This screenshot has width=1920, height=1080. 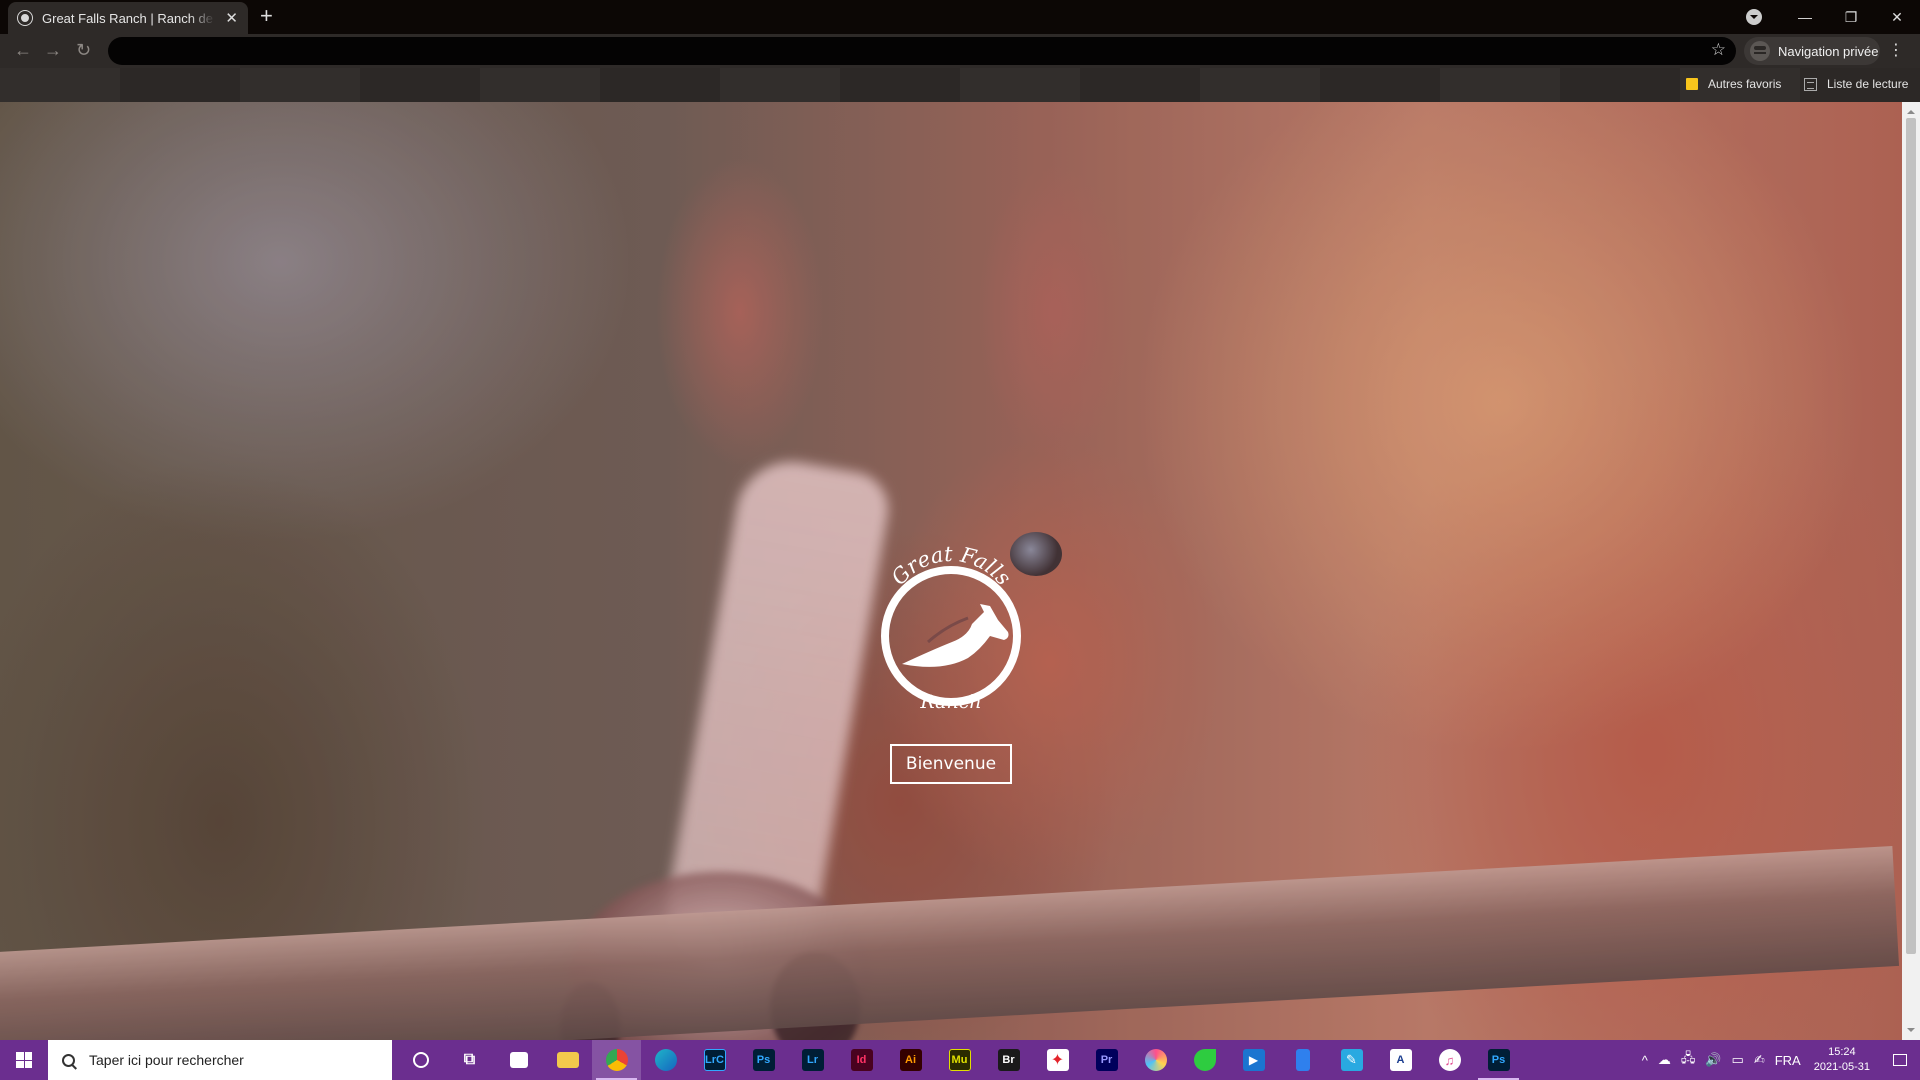 I want to click on cortana-icon, so click(x=420, y=1060).